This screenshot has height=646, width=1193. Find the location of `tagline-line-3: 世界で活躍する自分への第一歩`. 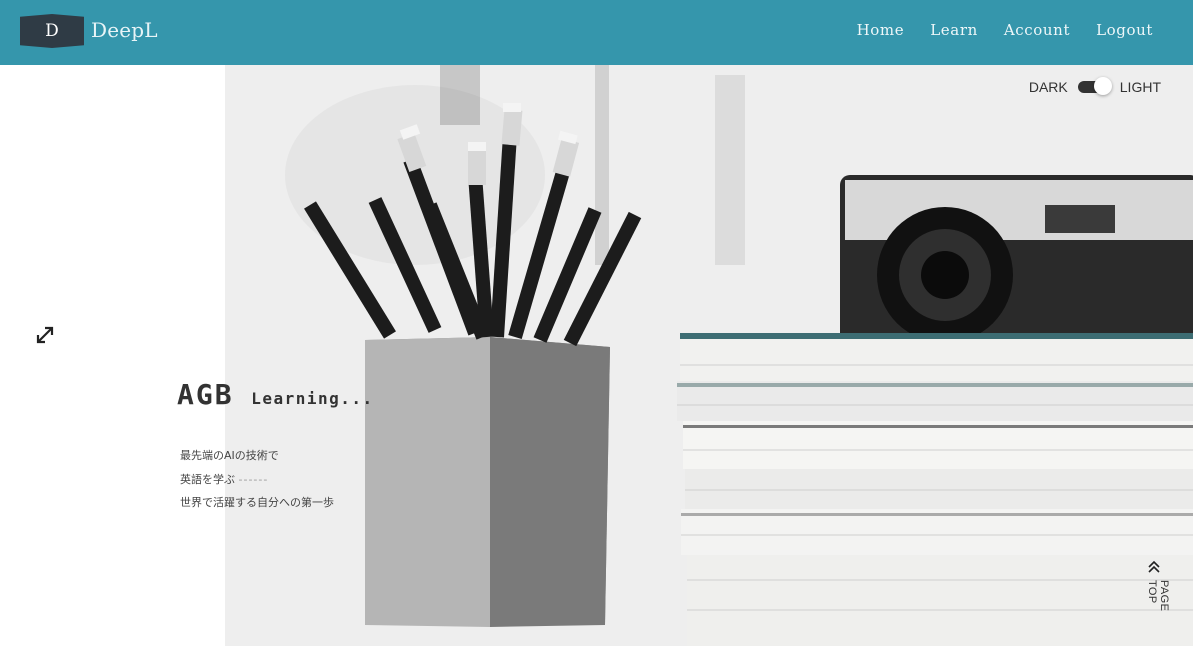

tagline-line-3: 世界で活躍する自分への第一歩 is located at coordinates (257, 502).